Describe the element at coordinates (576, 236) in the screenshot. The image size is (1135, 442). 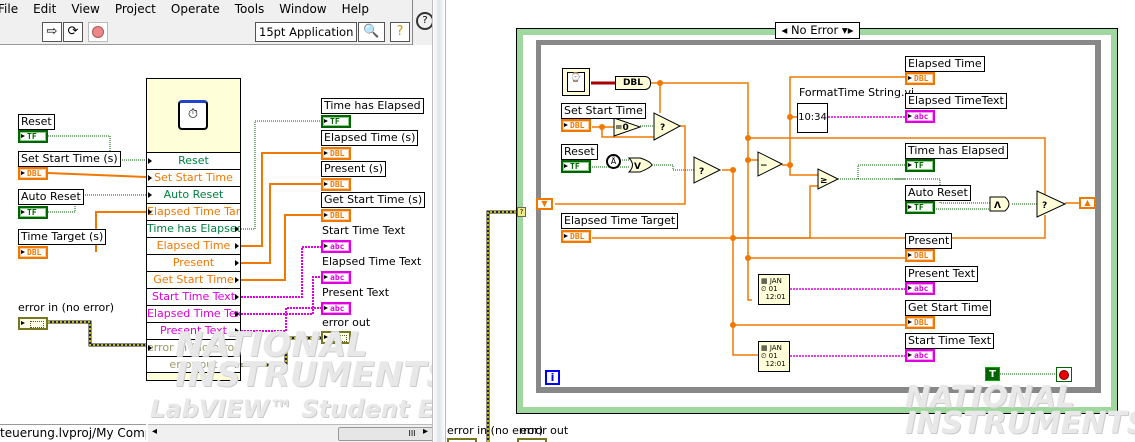
I see `elapsed-time-target-terminal: DBL` at that location.